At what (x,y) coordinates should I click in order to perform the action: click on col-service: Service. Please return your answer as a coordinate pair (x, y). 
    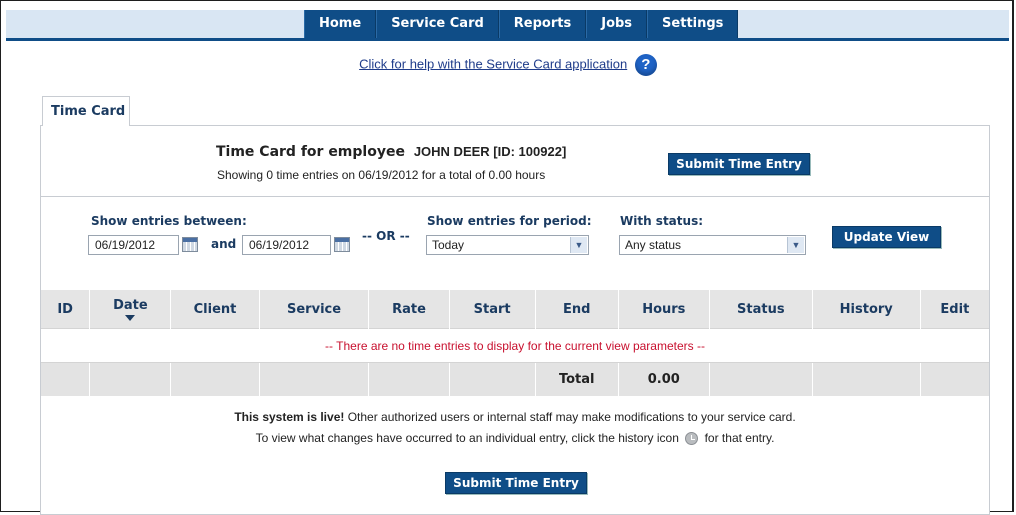
    Looking at the image, I should click on (314, 309).